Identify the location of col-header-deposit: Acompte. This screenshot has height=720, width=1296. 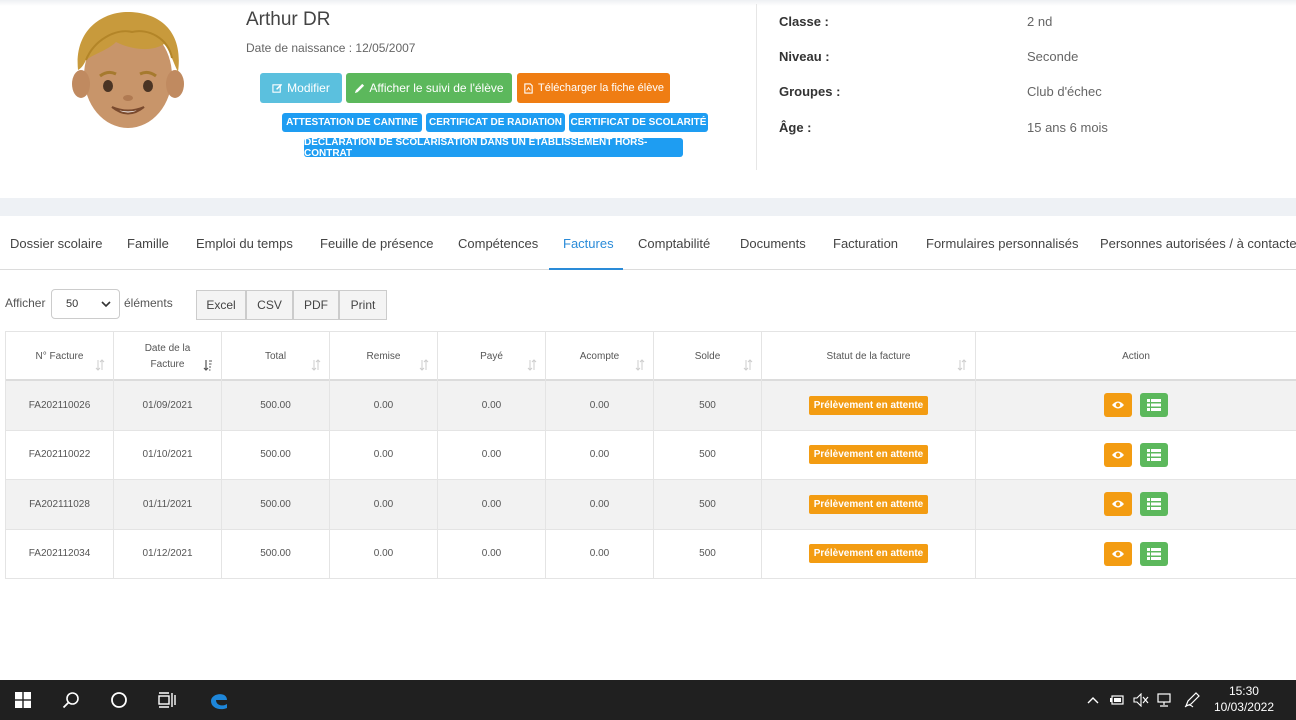
(599, 357).